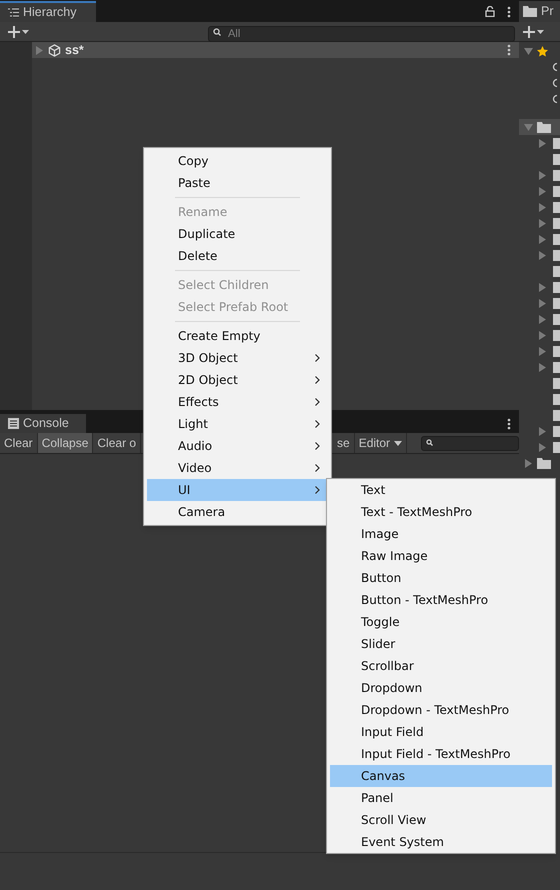  I want to click on menu-item: Input Field - TextMeshPro, so click(441, 754).